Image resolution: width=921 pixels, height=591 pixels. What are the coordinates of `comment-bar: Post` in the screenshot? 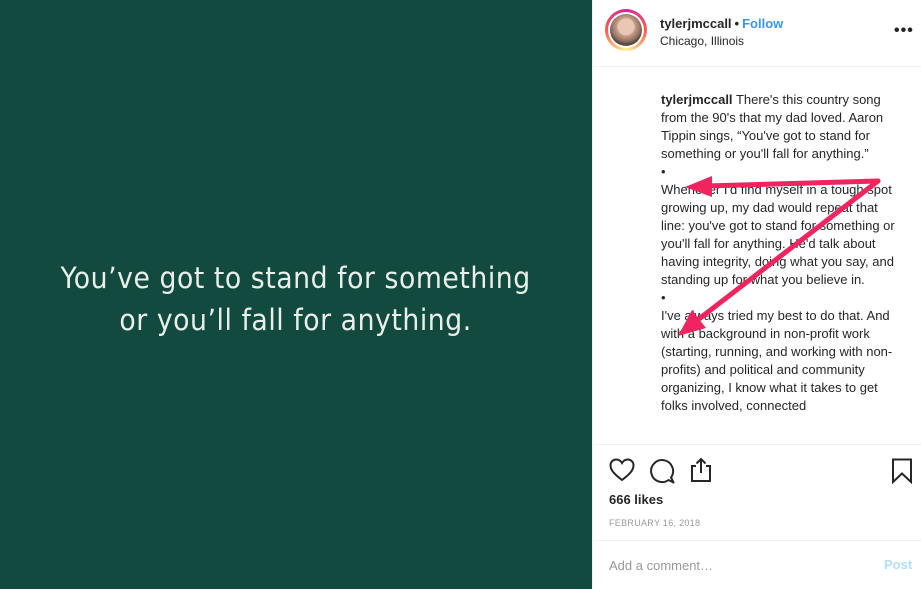 It's located at (757, 565).